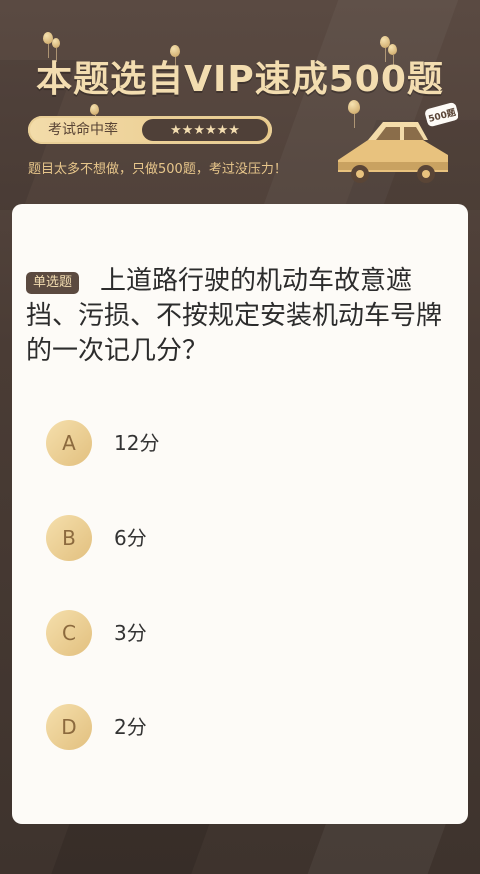 The image size is (480, 874). What do you see at coordinates (130, 538) in the screenshot?
I see `option-text: 6分` at bounding box center [130, 538].